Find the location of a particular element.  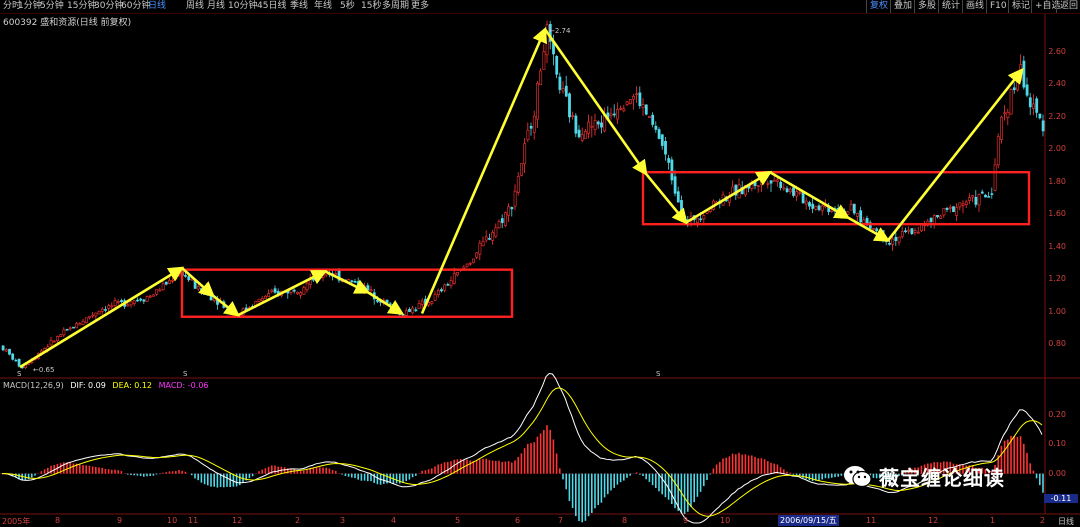

tab-15: 多周期 is located at coordinates (395, 6).